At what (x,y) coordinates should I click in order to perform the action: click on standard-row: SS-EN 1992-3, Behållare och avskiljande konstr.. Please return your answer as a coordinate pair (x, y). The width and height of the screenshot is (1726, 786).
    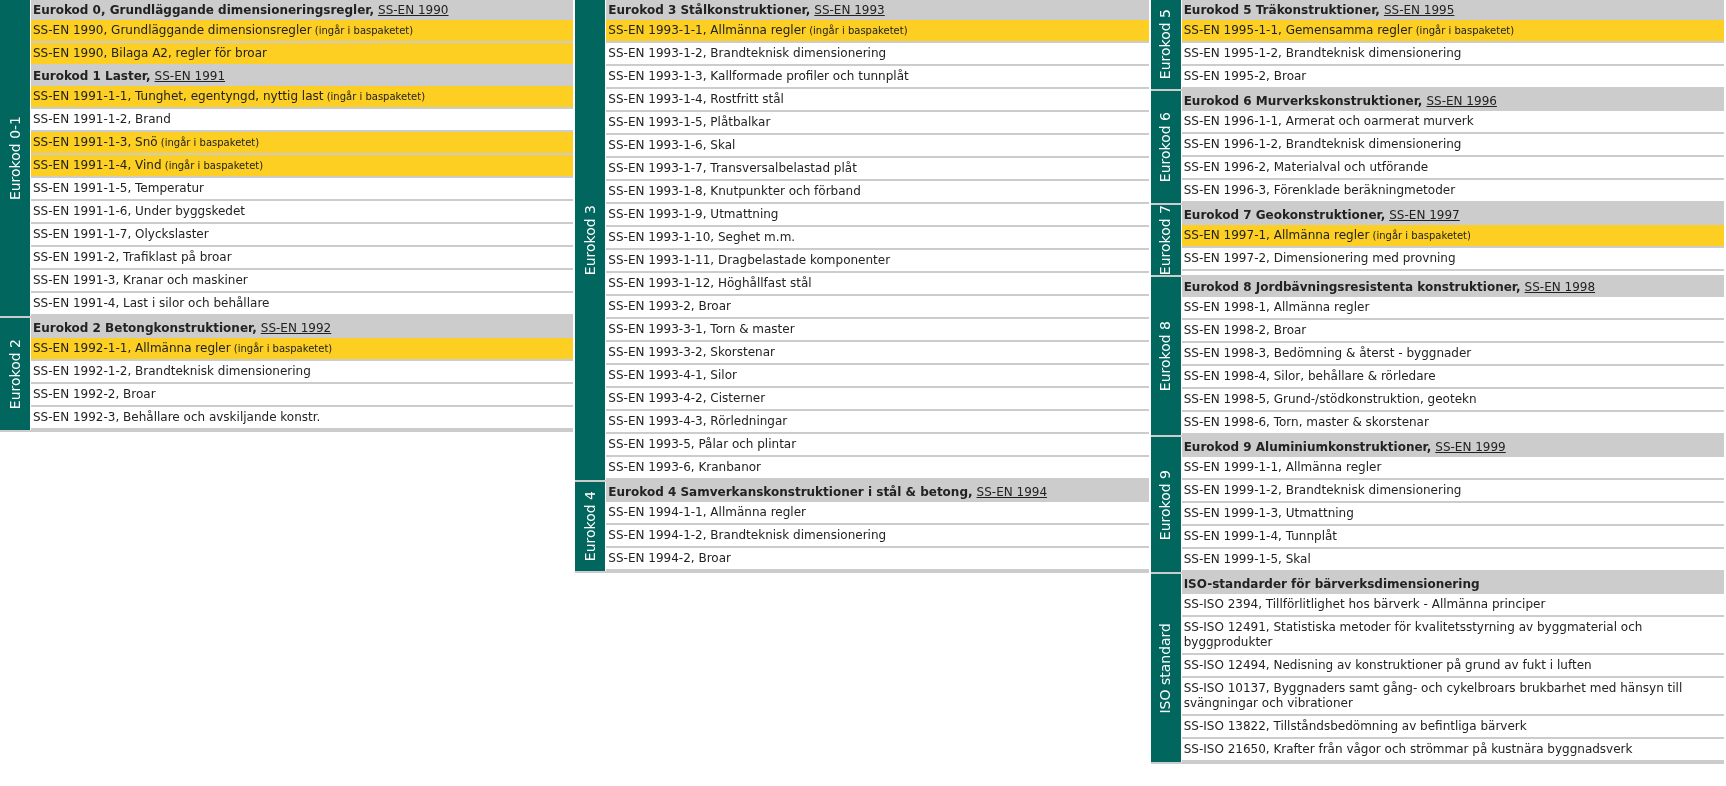
    Looking at the image, I should click on (302, 418).